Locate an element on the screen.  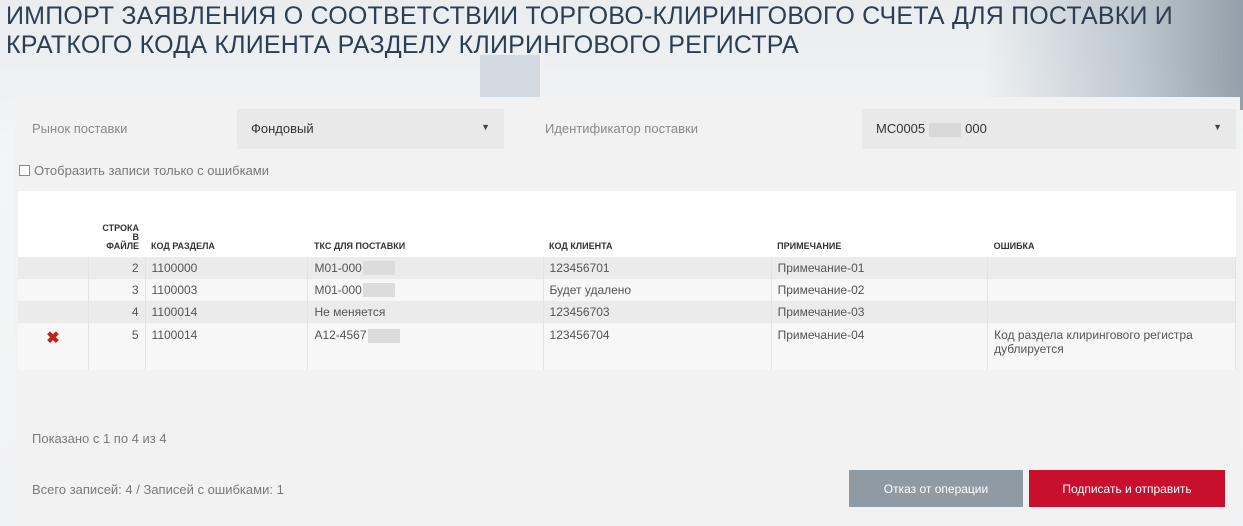
cell-note: Примечание-02 is located at coordinates (880, 290).